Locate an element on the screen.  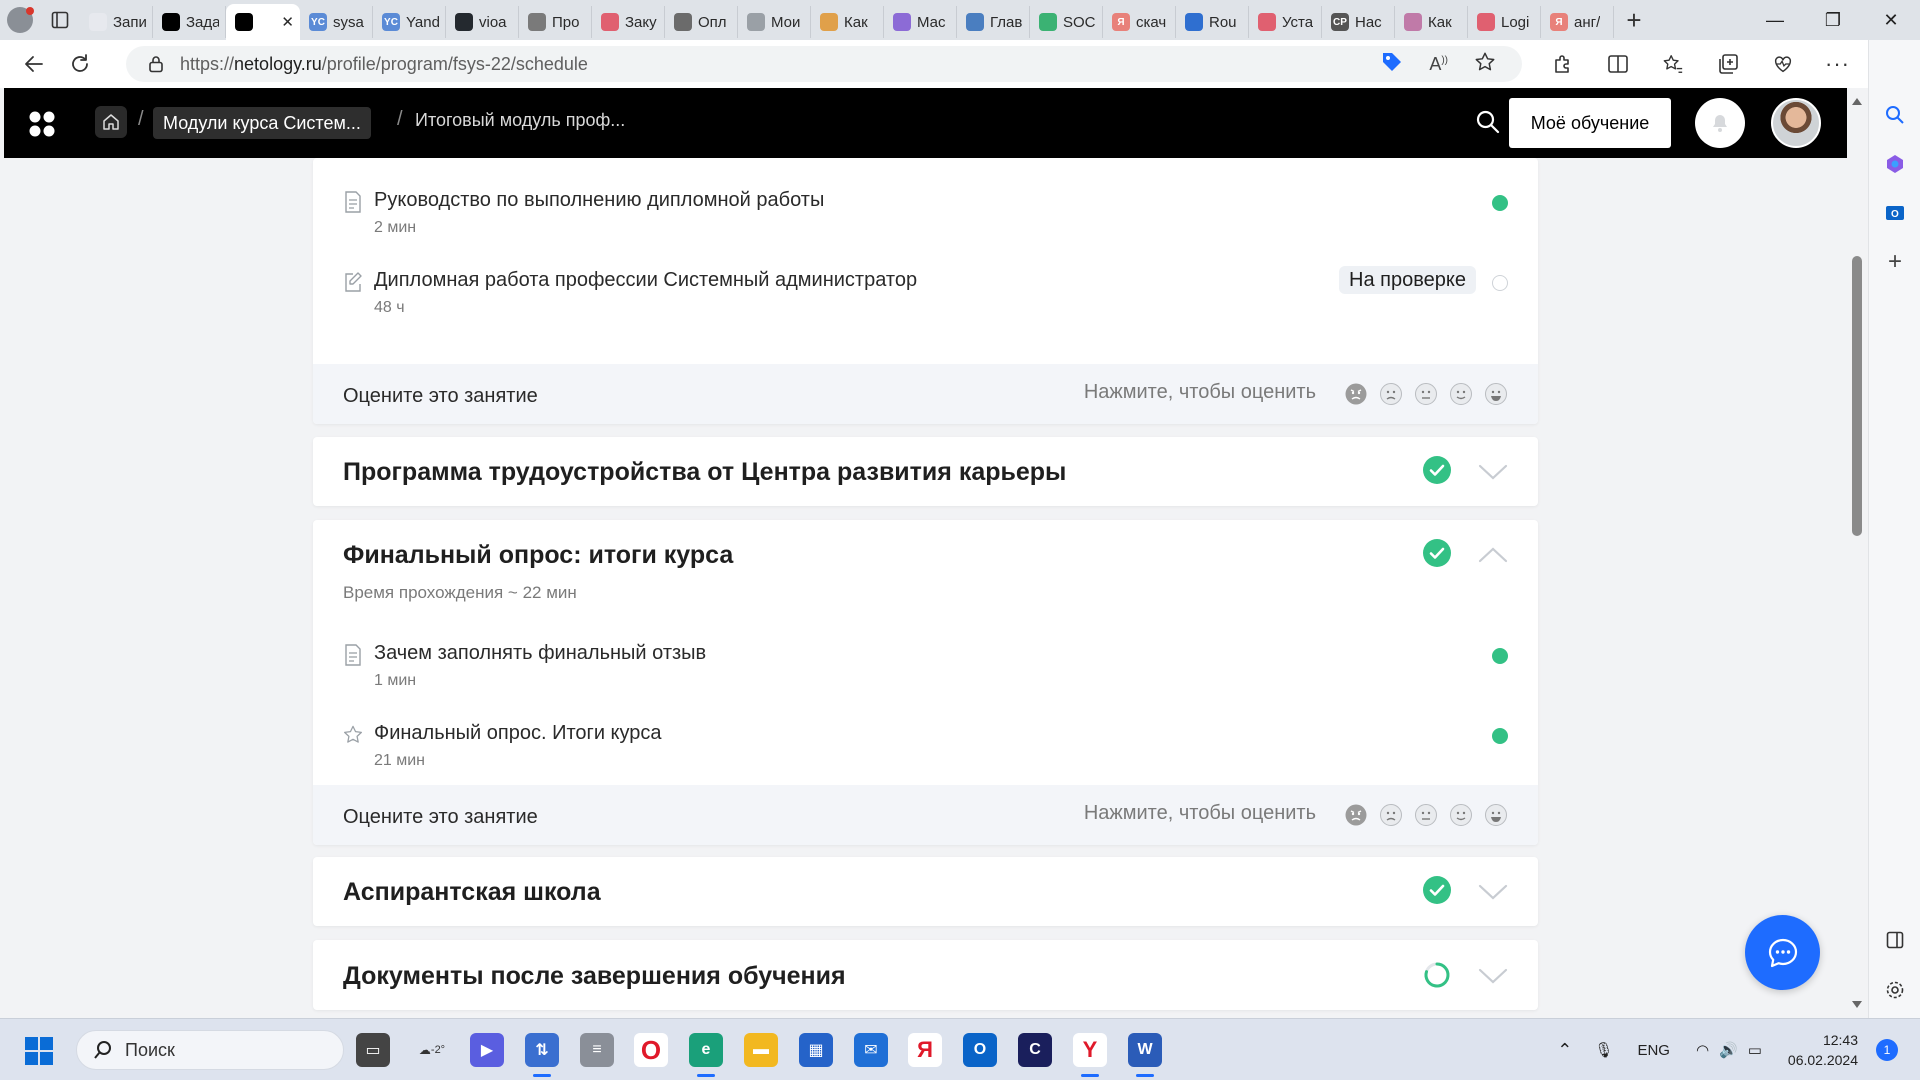
settings-more-button: ··· is located at coordinates (1837, 64).